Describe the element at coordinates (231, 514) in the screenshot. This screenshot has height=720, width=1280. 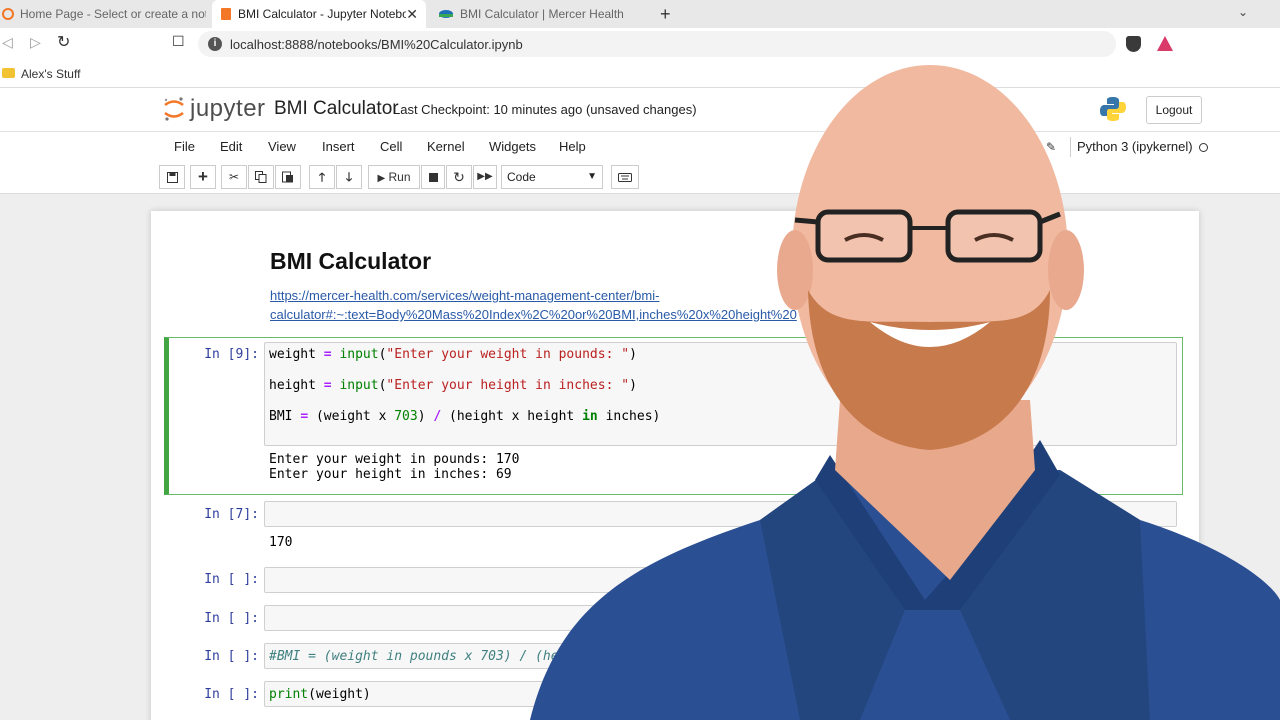
I see `cell-prompt: In [7]:` at that location.